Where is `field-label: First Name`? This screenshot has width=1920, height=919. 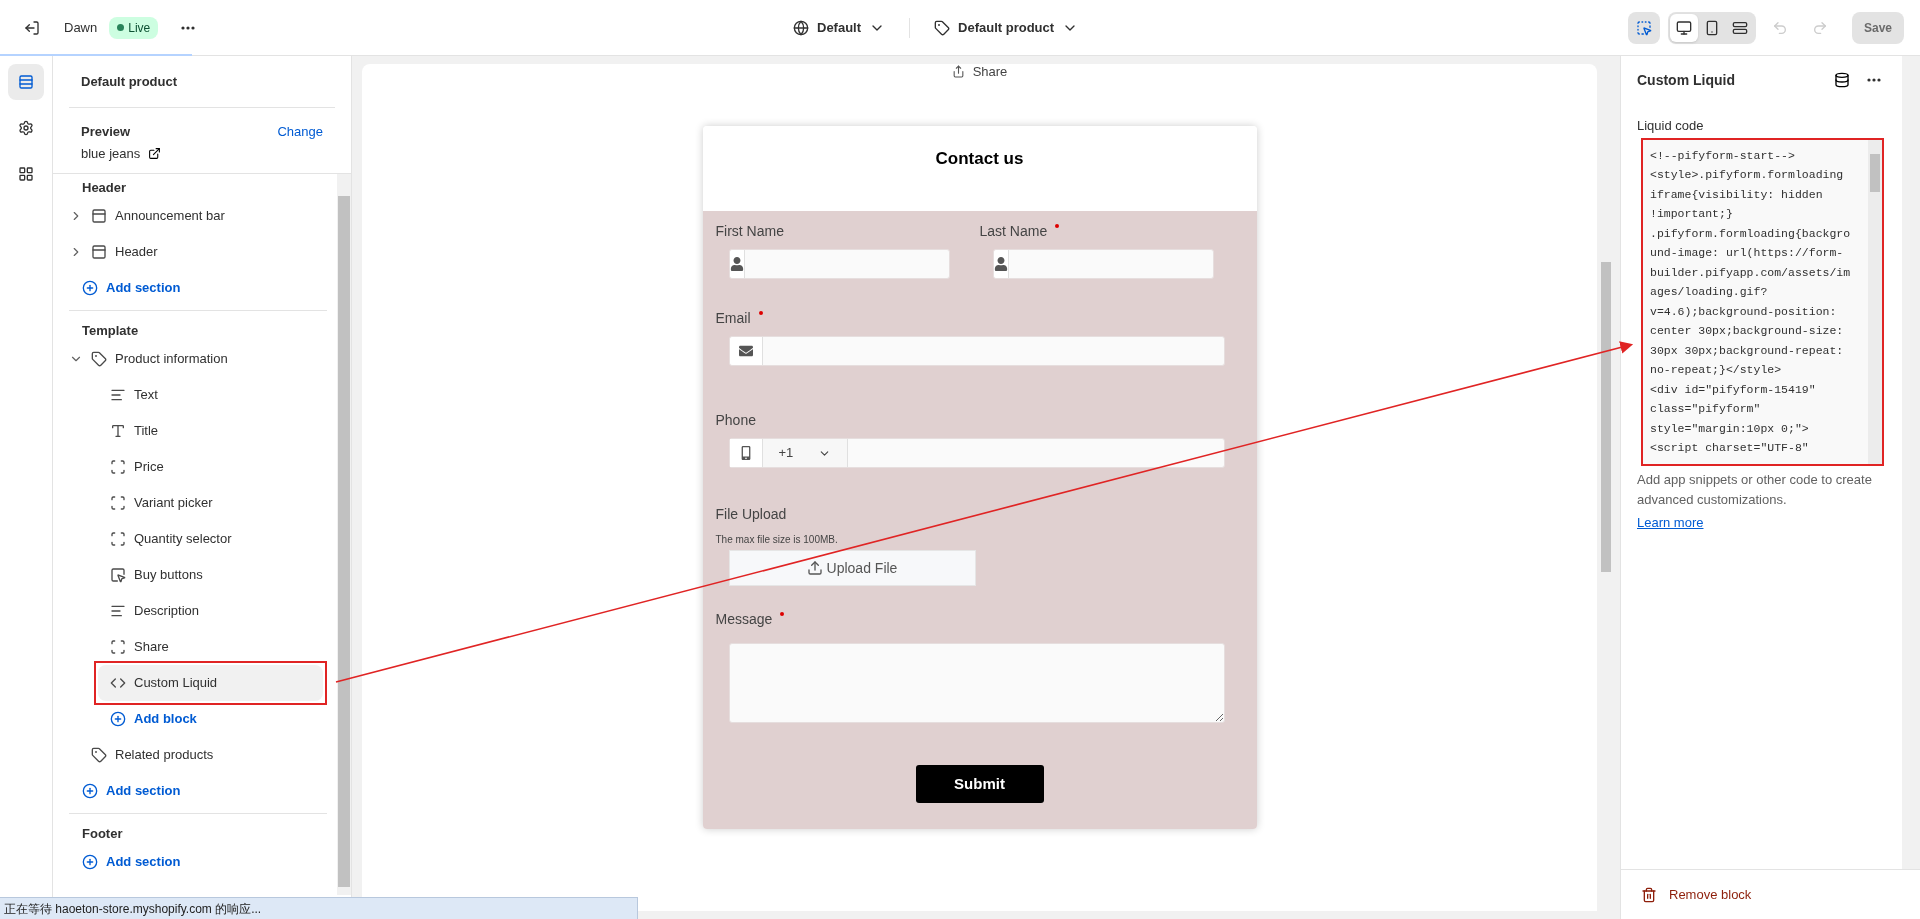
field-label: First Name is located at coordinates (749, 231).